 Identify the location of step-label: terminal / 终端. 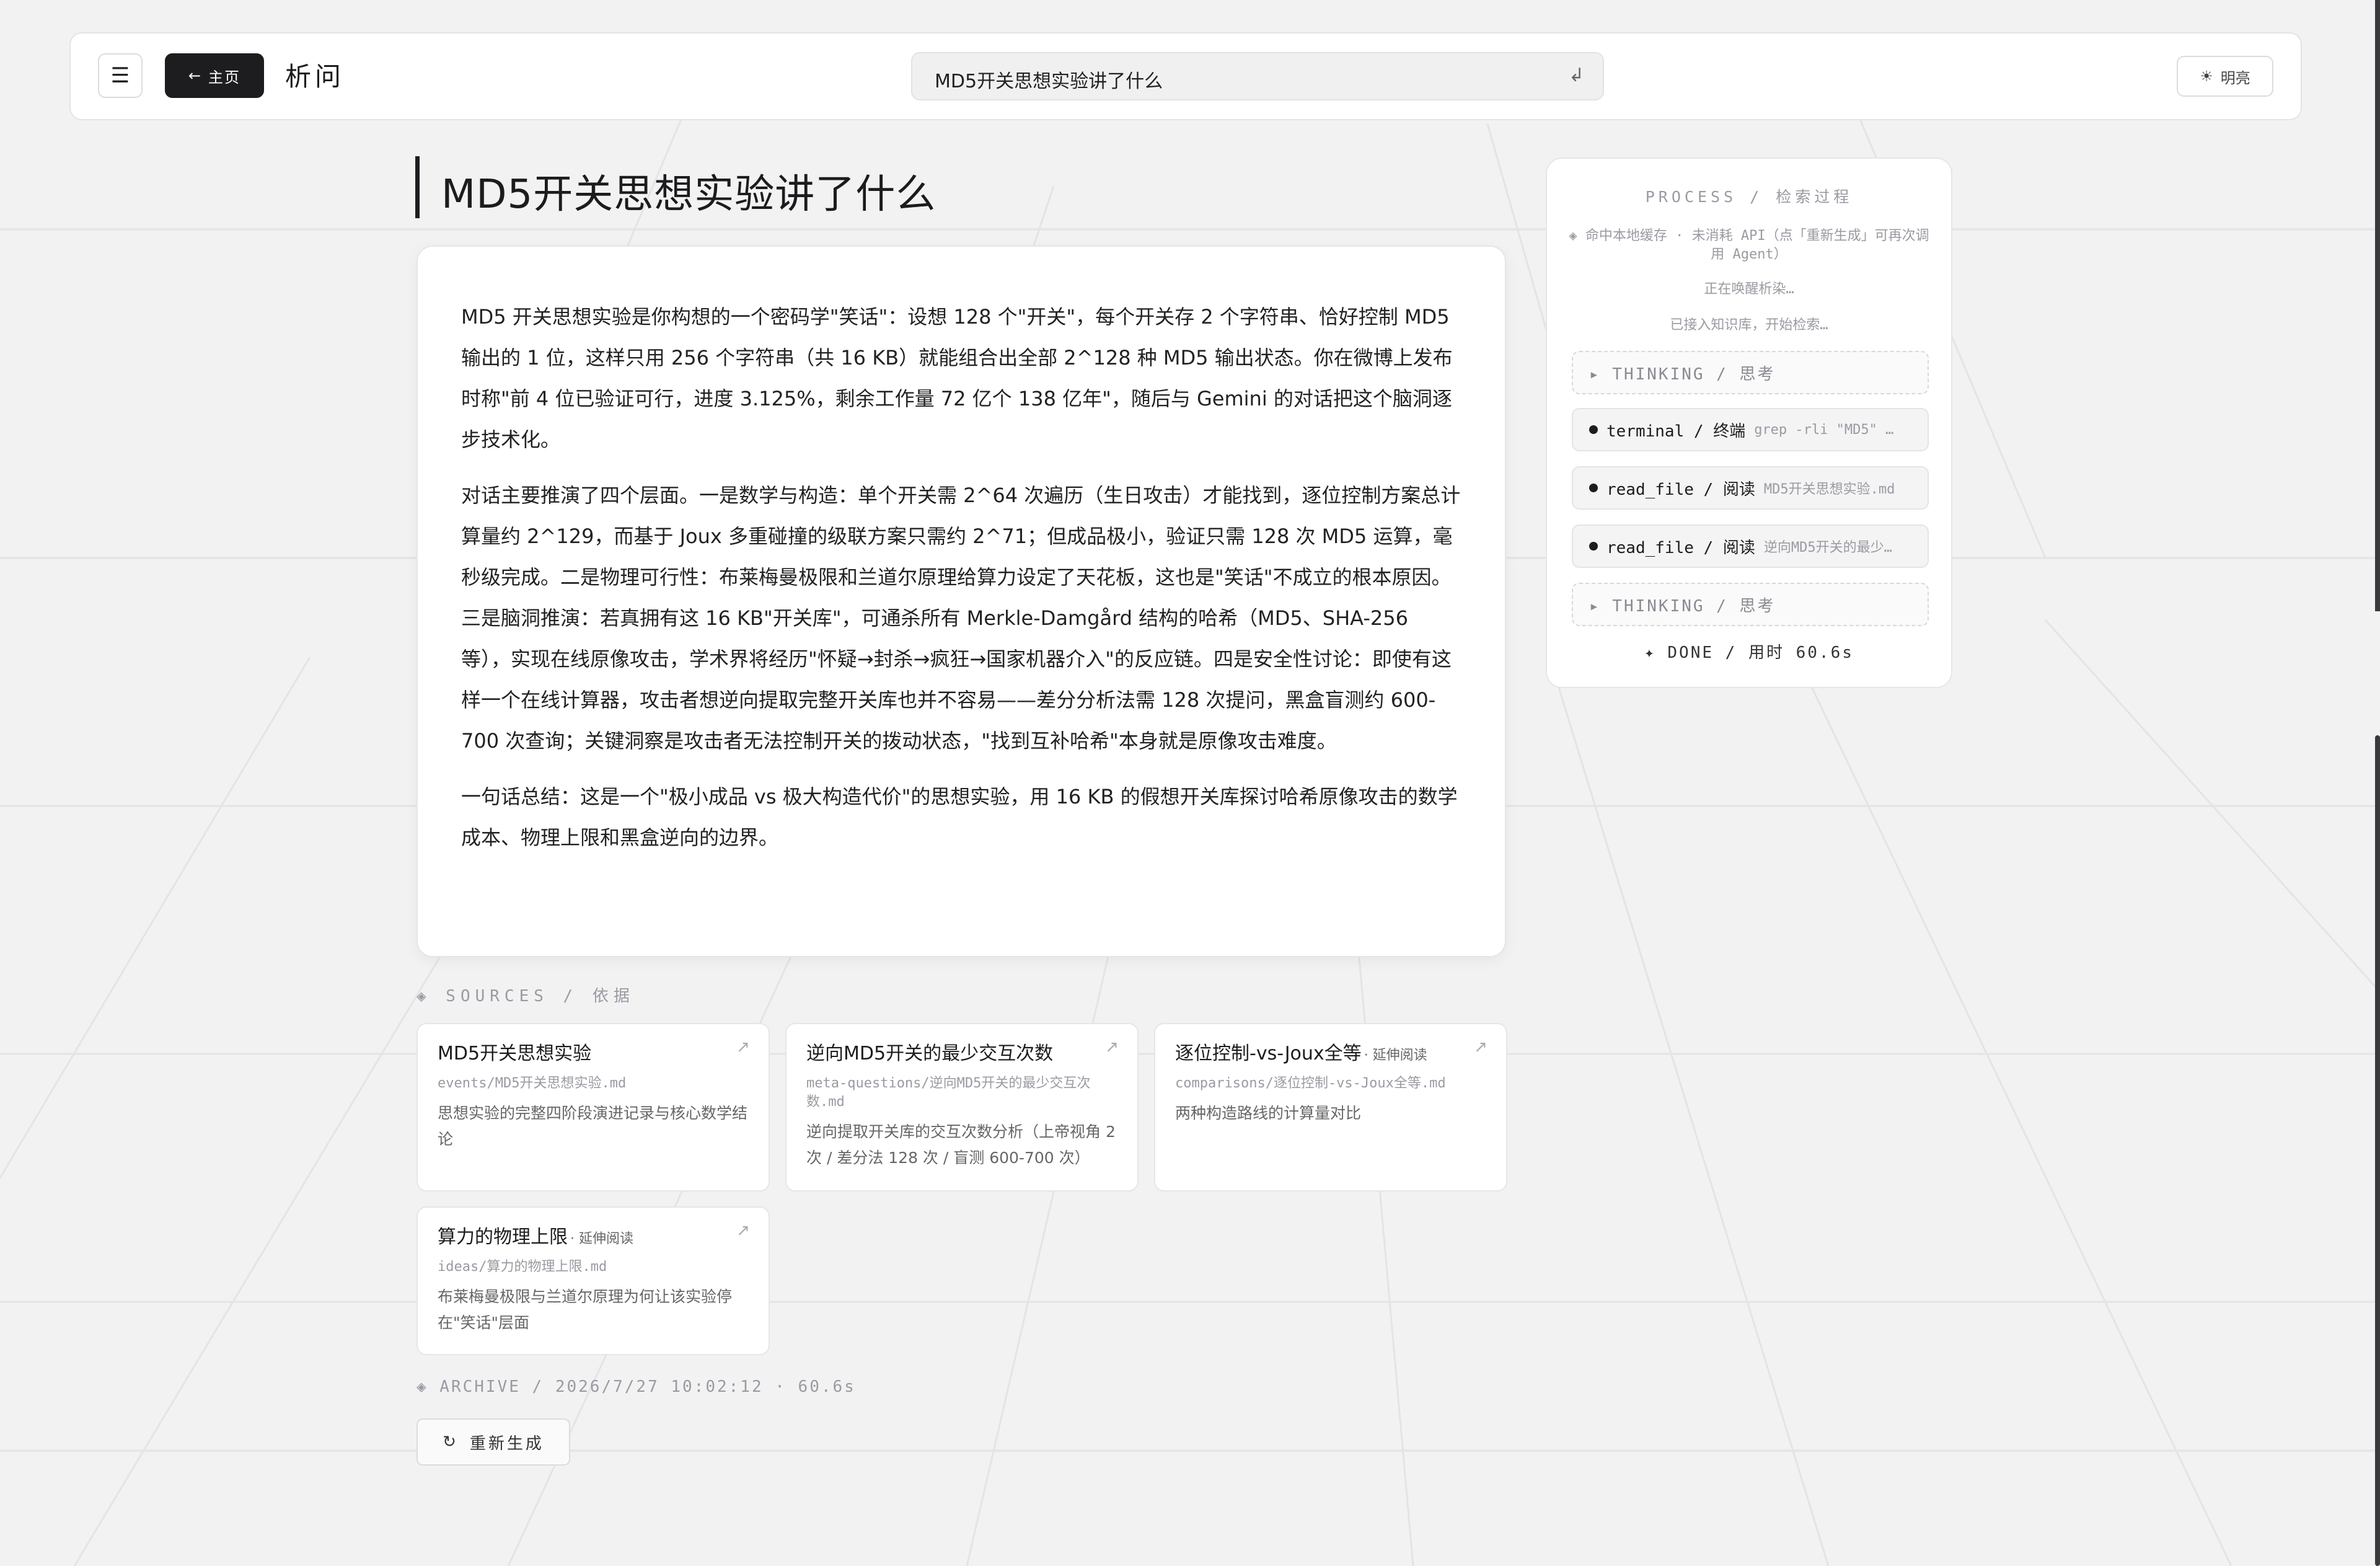
(1676, 431).